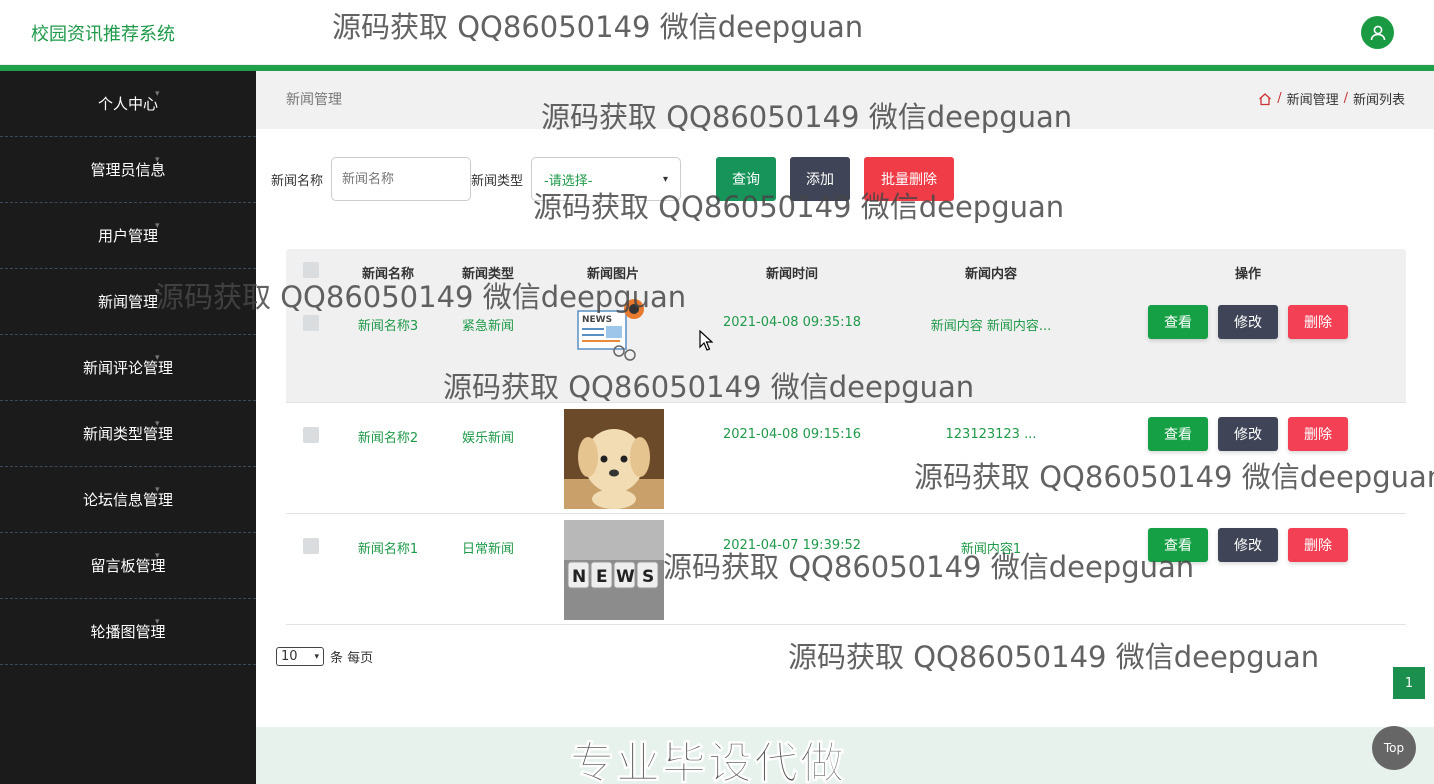 The width and height of the screenshot is (1434, 784). What do you see at coordinates (388, 438) in the screenshot?
I see `news-name-cell: 新闻名称2` at bounding box center [388, 438].